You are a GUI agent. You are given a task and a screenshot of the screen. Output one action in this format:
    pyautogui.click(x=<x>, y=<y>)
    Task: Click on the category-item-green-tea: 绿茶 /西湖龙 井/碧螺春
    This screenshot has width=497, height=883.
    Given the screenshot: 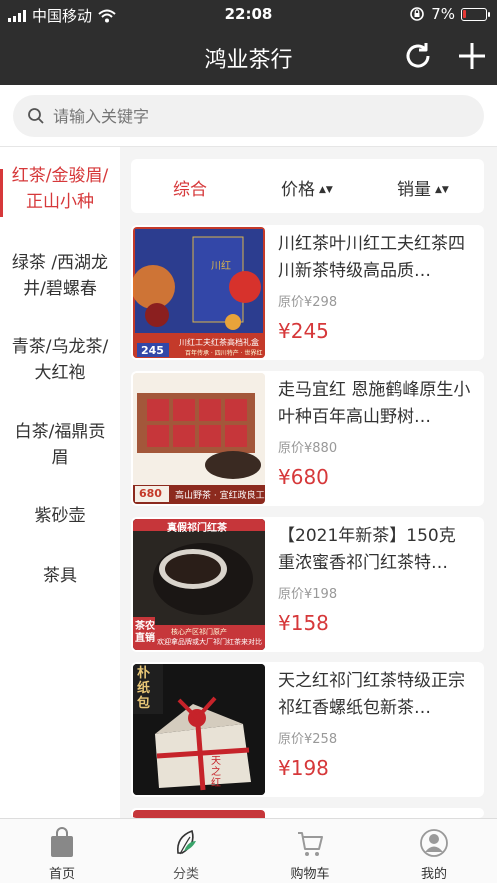 What is the action you would take?
    pyautogui.click(x=60, y=276)
    